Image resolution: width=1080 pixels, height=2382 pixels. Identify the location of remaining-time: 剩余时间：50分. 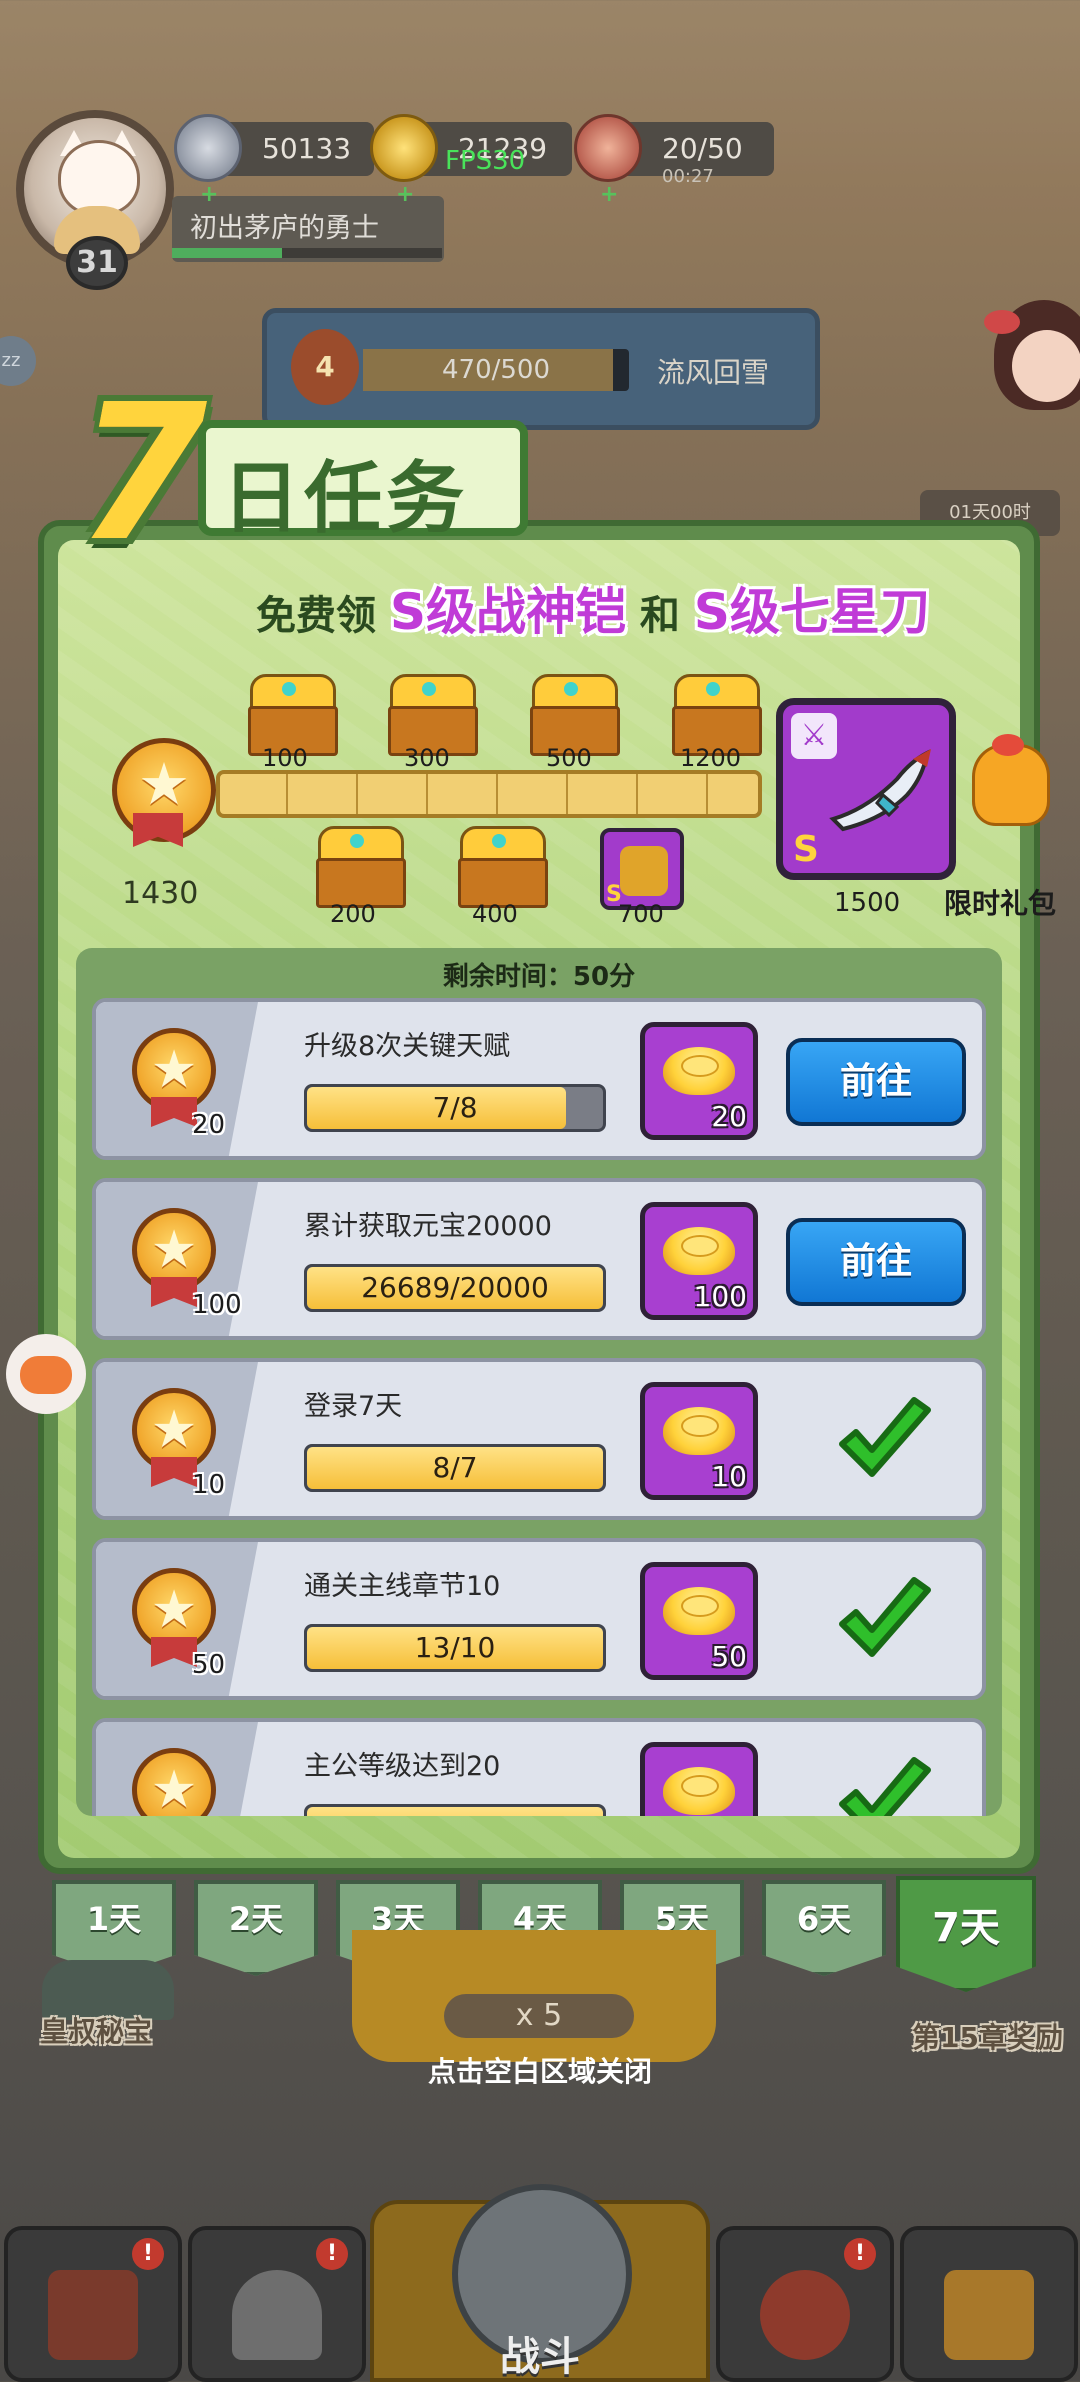
(539, 977).